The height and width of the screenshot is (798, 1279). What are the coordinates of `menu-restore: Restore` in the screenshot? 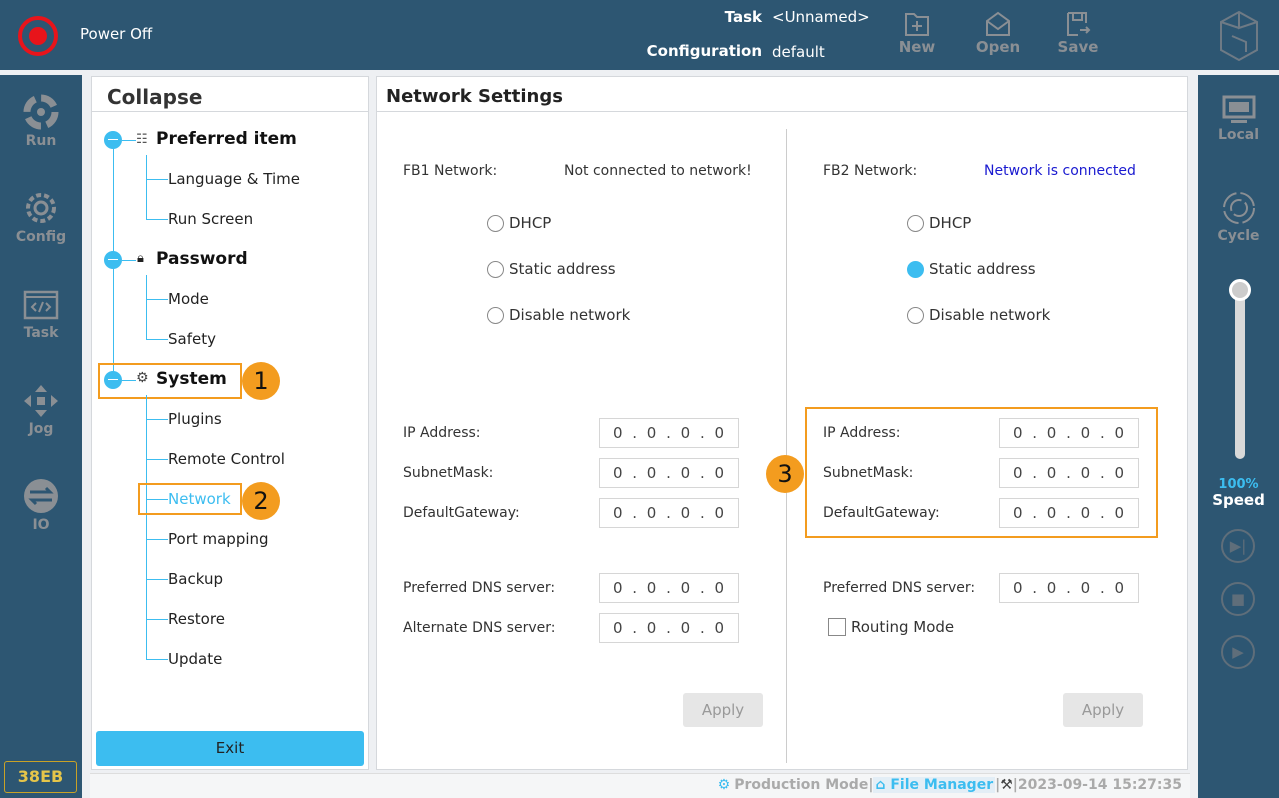 It's located at (196, 619).